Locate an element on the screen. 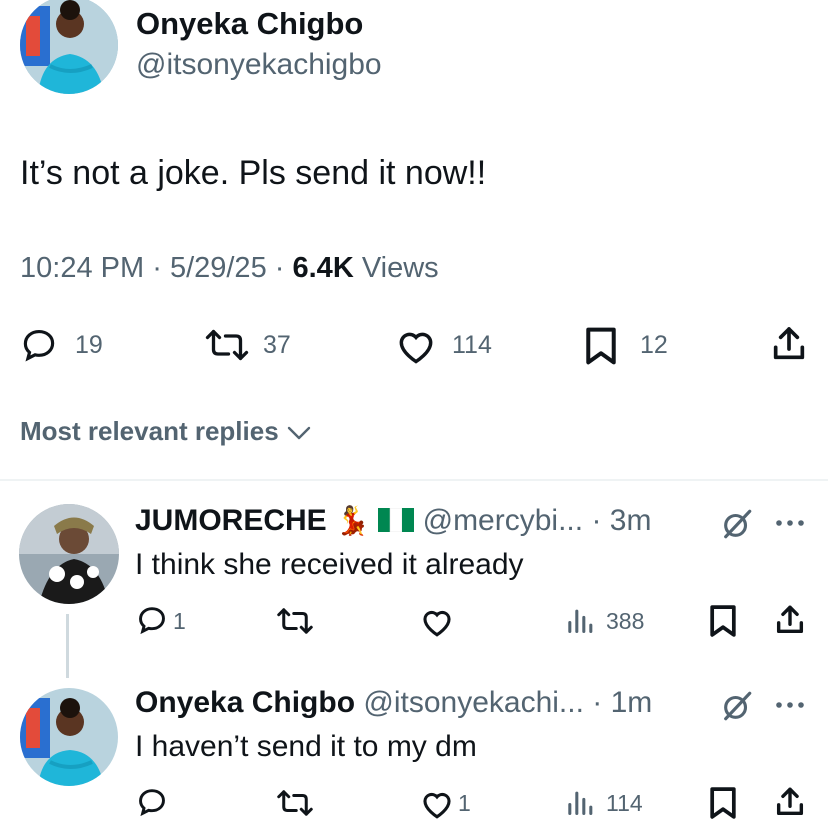 This screenshot has height=821, width=828. views-label: Views is located at coordinates (400, 268).